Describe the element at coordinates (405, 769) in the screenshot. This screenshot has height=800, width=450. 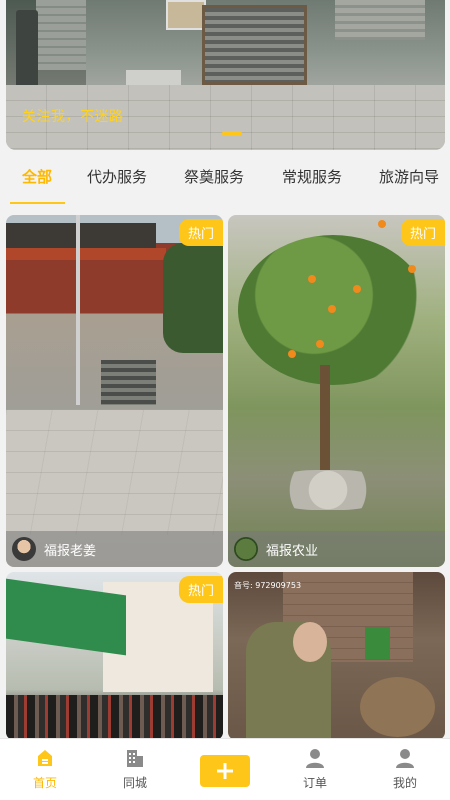
I see `nav-mine: 我的` at that location.